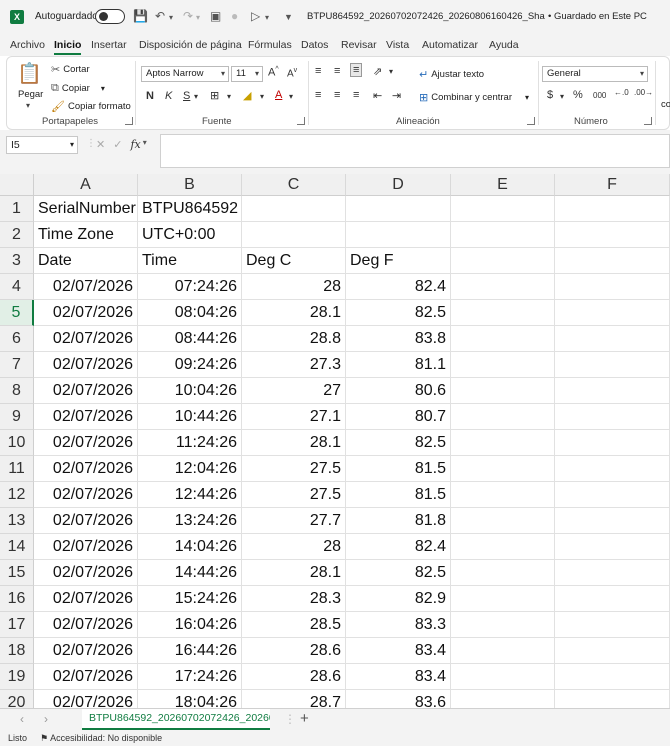 The width and height of the screenshot is (670, 746). What do you see at coordinates (318, 71) in the screenshot?
I see `align-top-icon: ≡` at bounding box center [318, 71].